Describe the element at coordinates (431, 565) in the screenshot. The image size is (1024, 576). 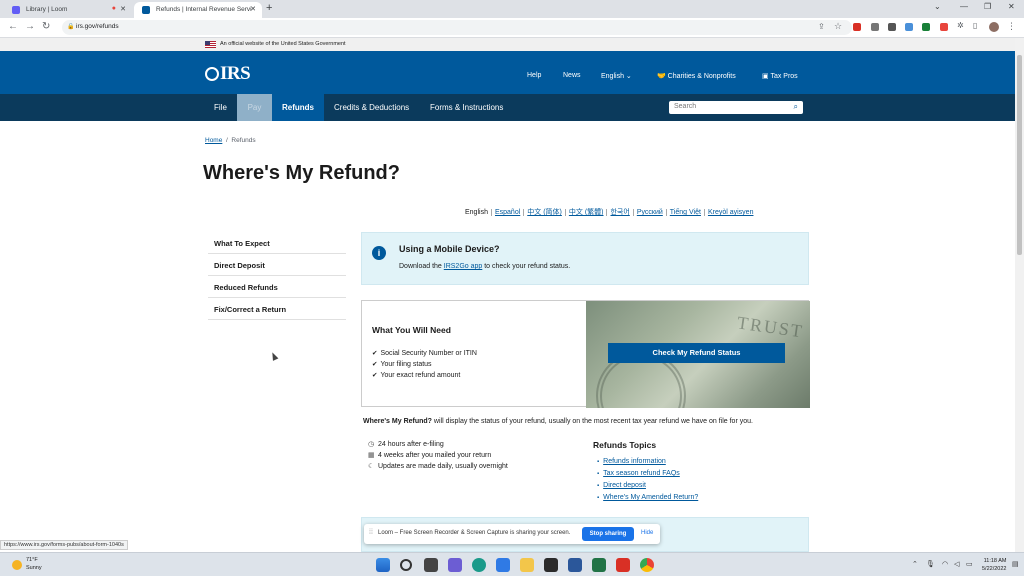
I see `task-view-icon` at that location.